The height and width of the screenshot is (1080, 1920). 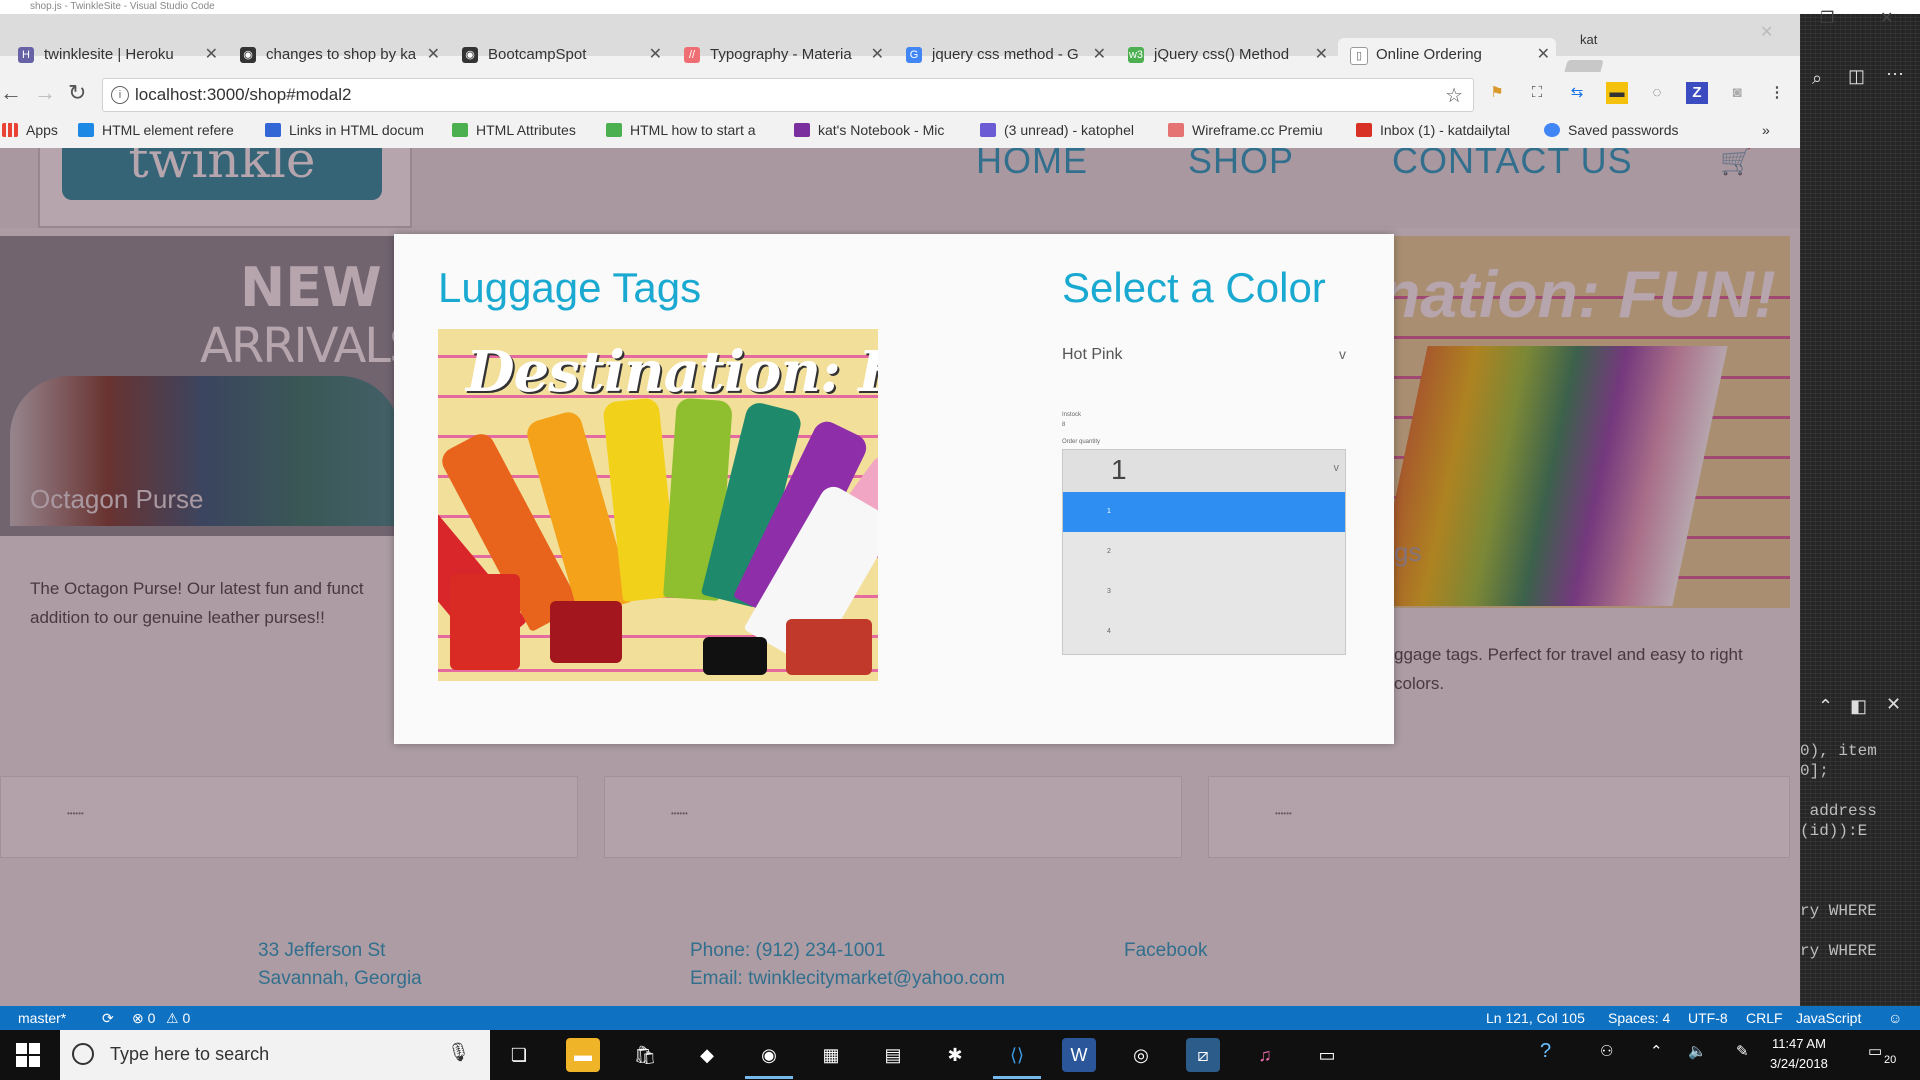 I want to click on help-icon: ?, so click(x=1545, y=1051).